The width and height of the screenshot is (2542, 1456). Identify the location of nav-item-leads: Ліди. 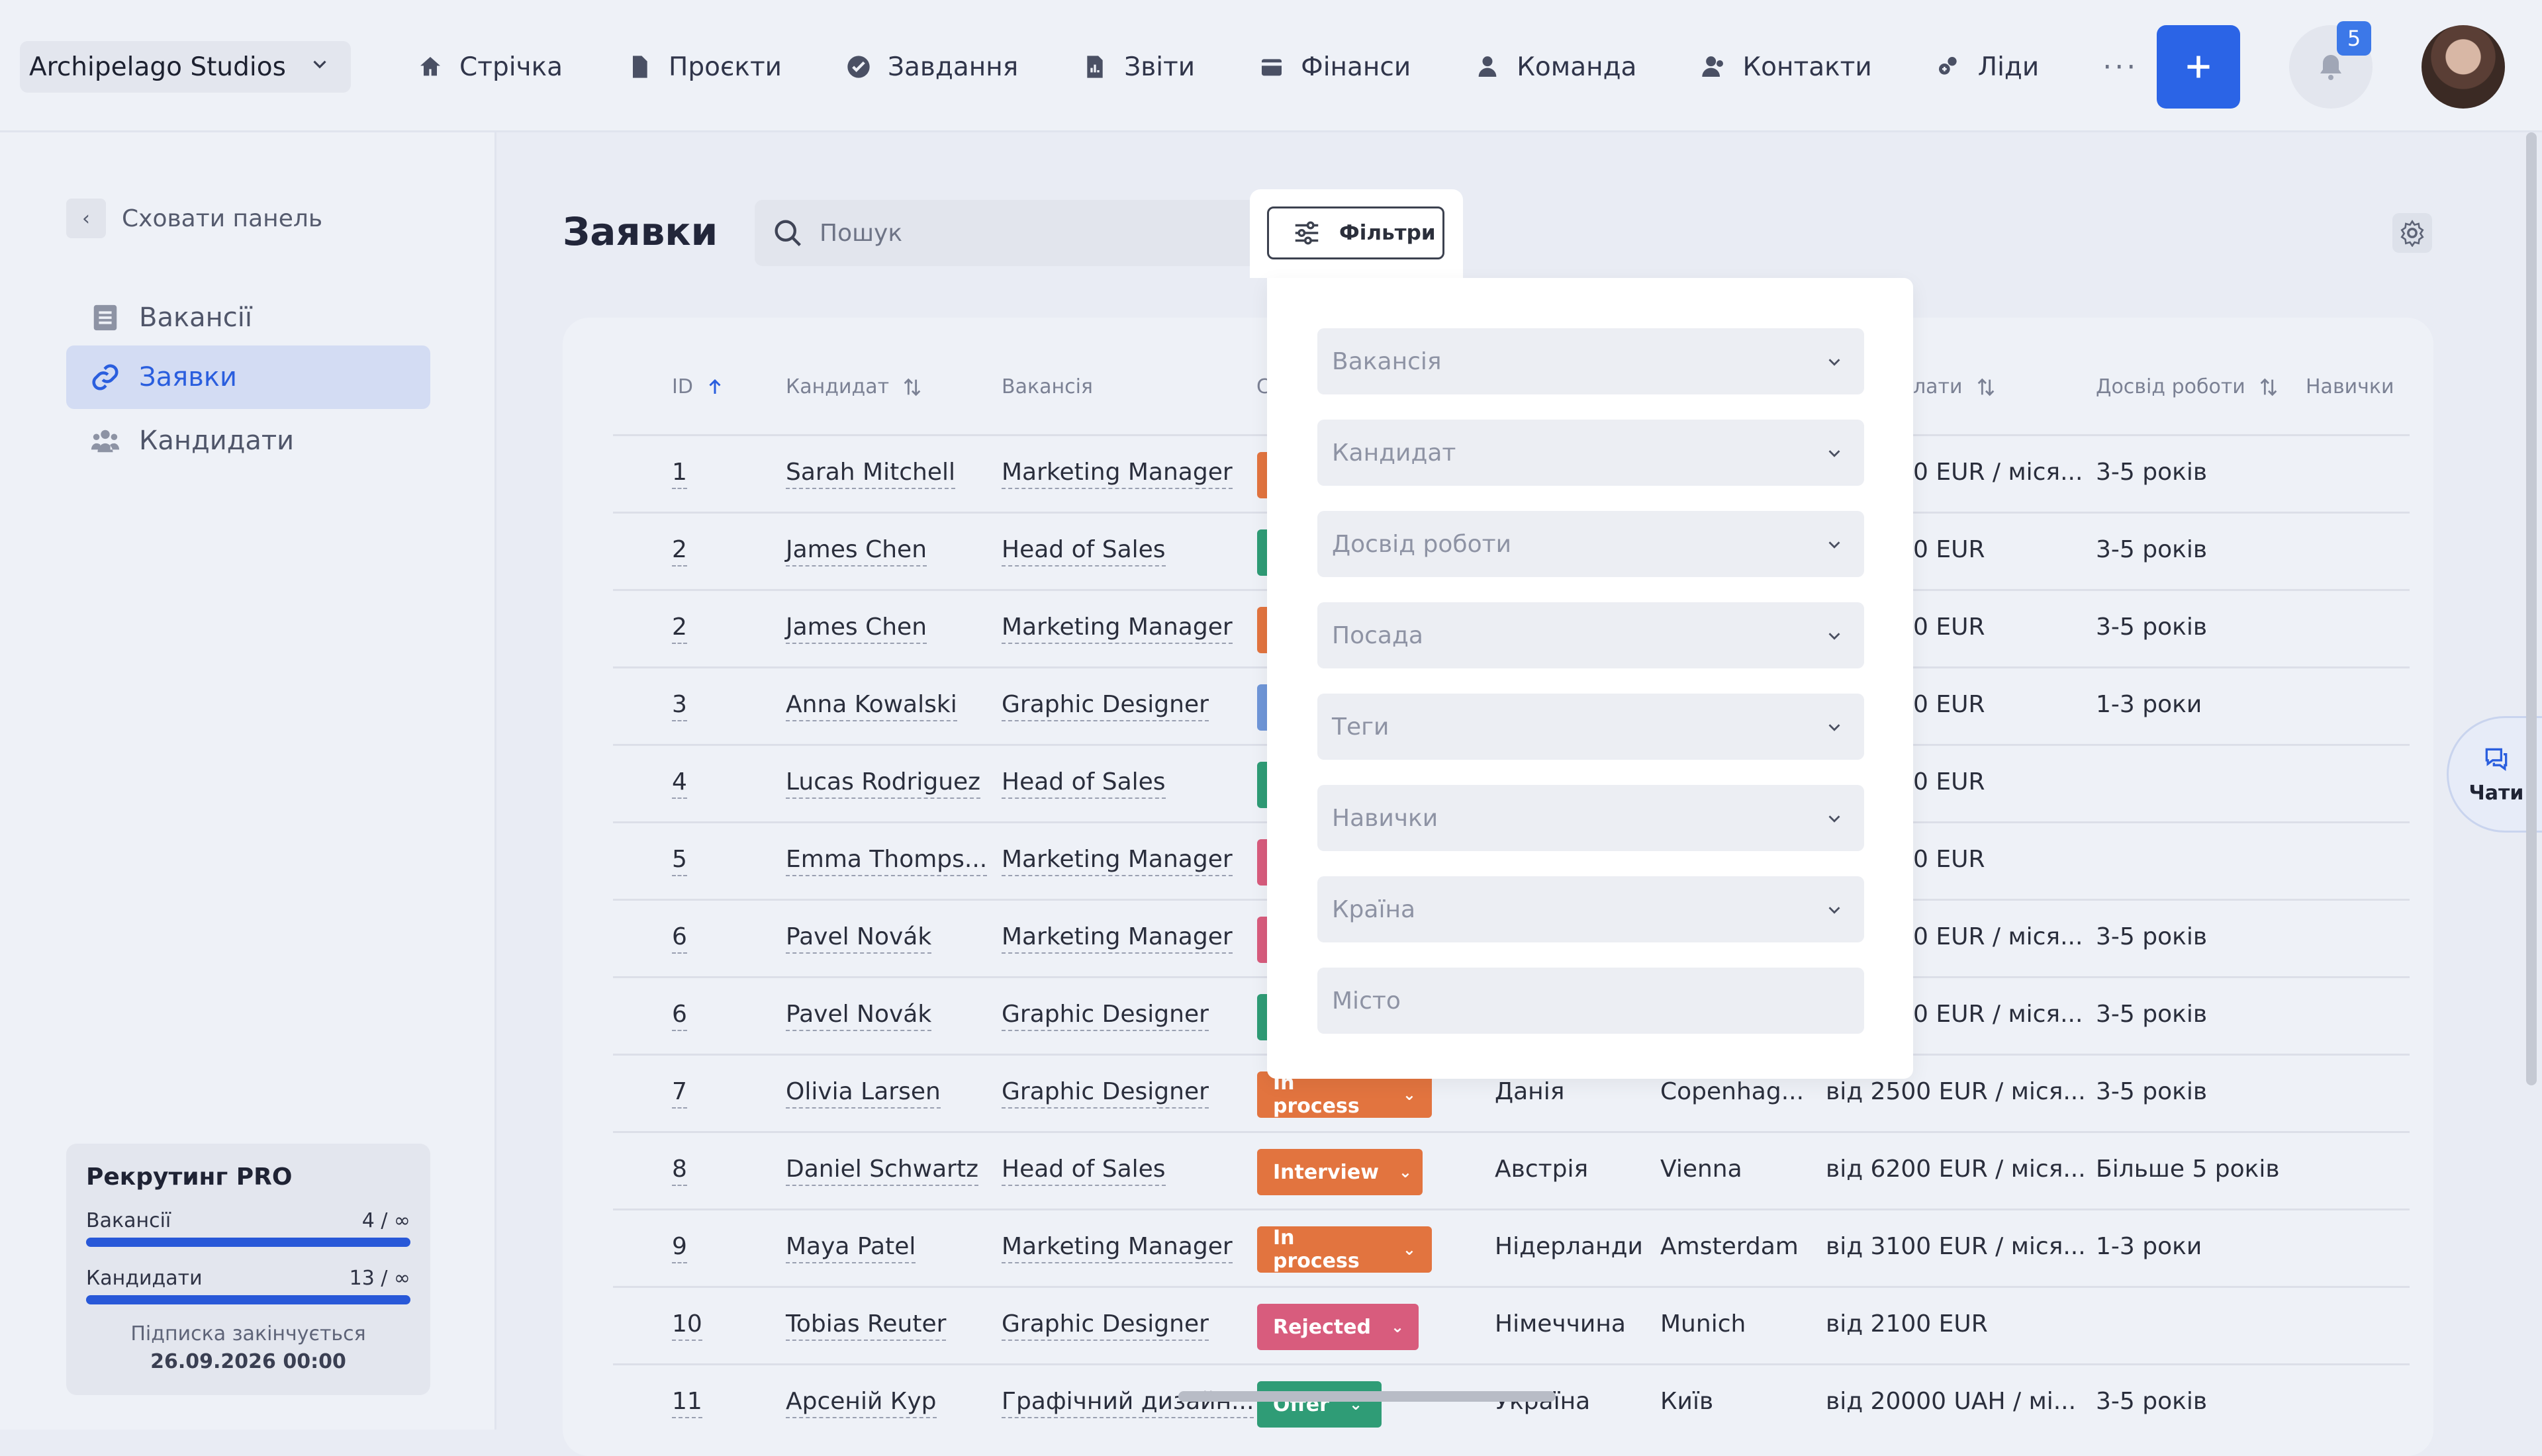
(1987, 67).